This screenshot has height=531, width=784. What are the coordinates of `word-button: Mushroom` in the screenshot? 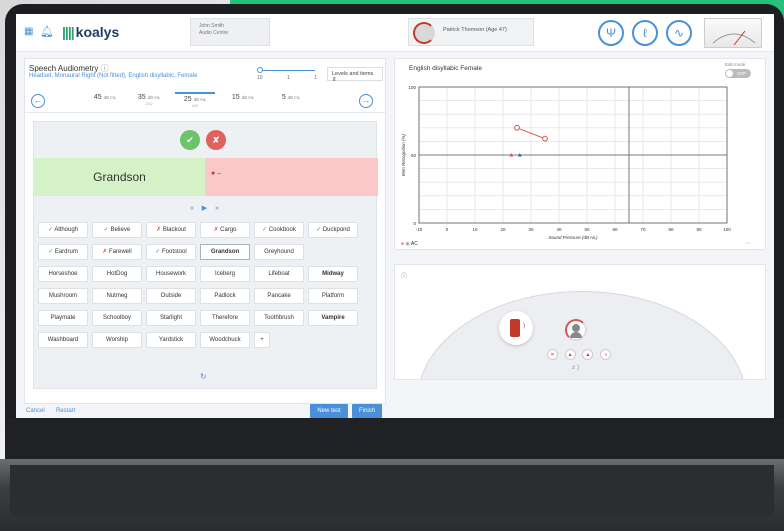 It's located at (63, 296).